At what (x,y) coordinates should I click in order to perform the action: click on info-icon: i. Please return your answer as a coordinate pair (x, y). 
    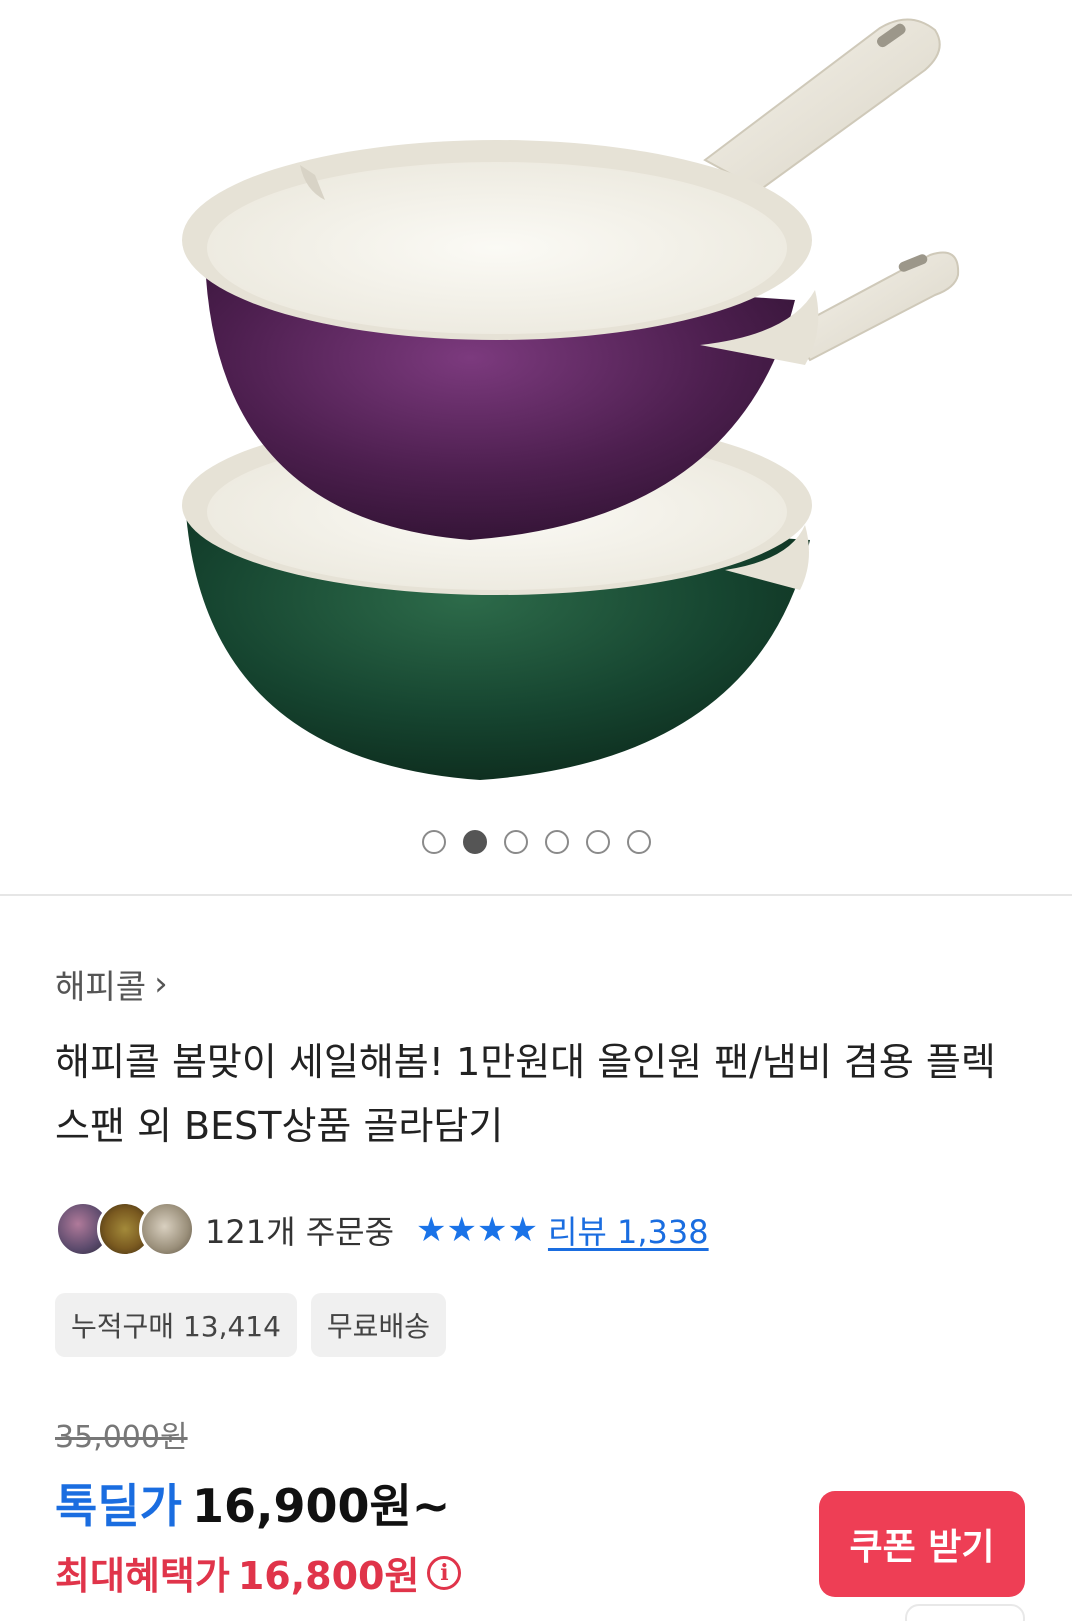
    Looking at the image, I should click on (444, 1572).